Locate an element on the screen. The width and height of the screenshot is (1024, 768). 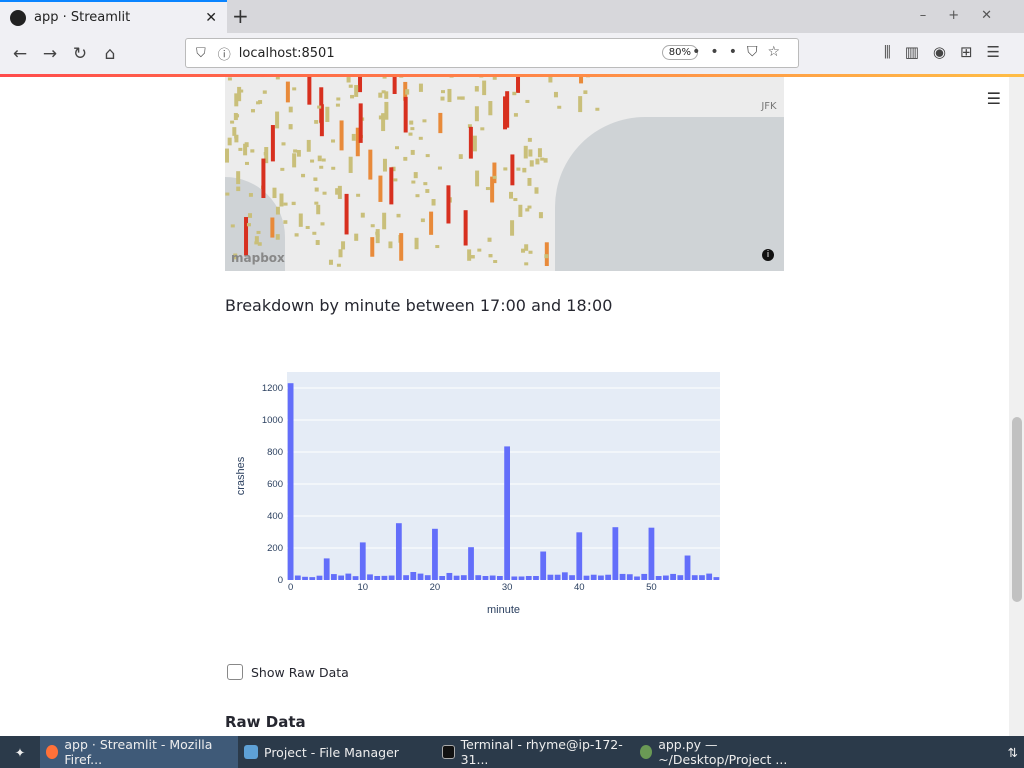
x-axis-label: minute is located at coordinates (503, 610).